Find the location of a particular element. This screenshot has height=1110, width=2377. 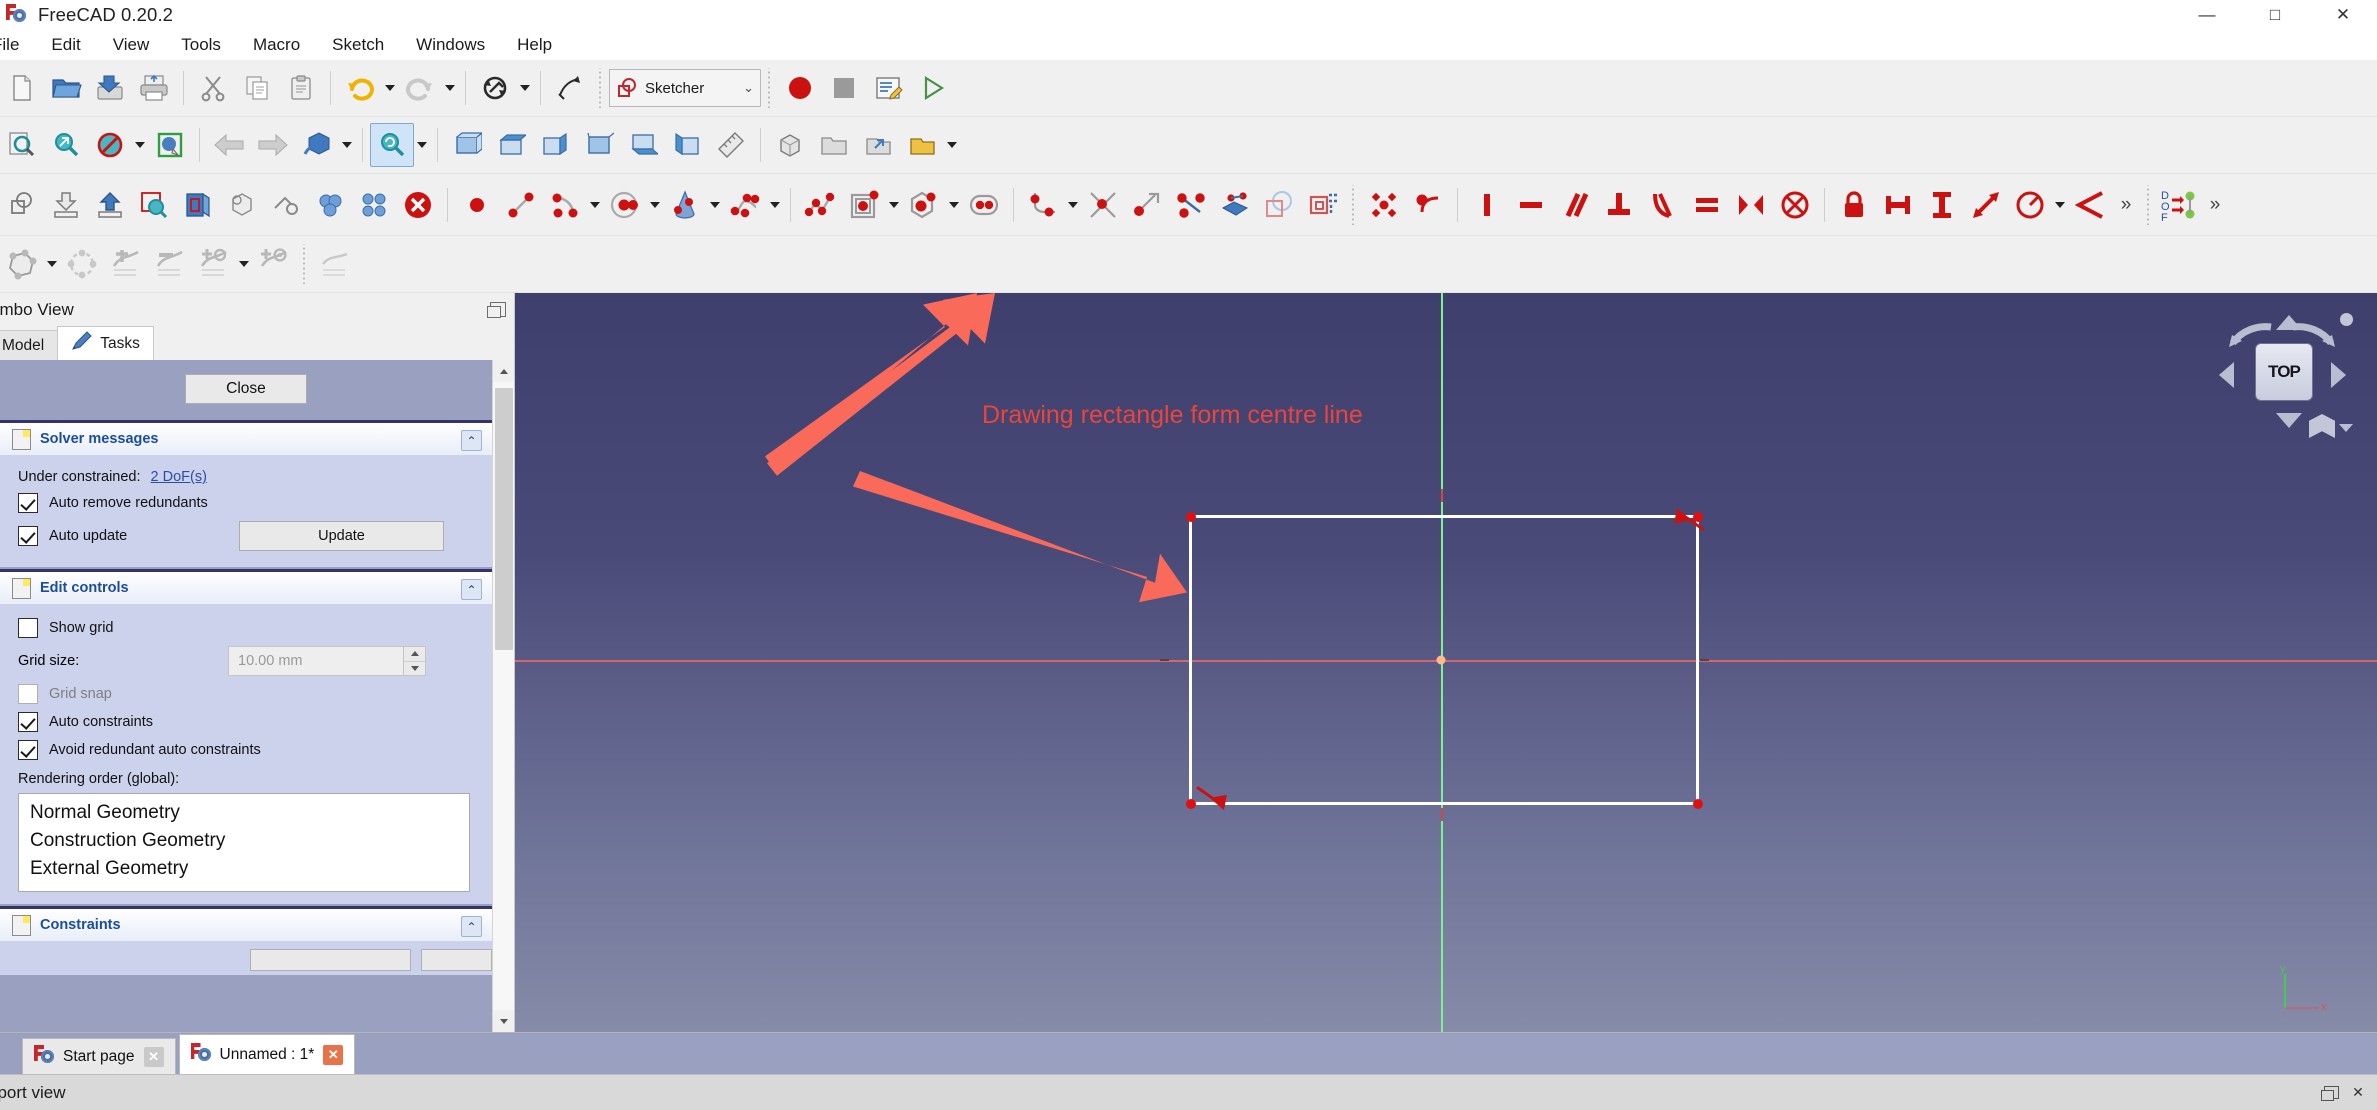

fit-selection-icon is located at coordinates (66, 145).